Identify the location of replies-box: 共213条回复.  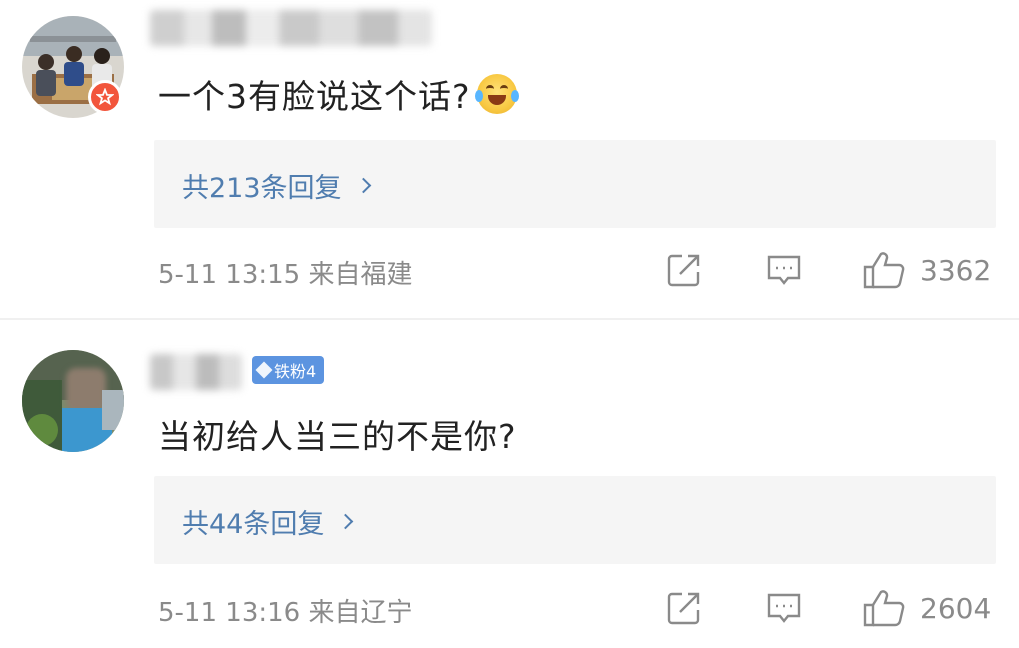
(575, 184).